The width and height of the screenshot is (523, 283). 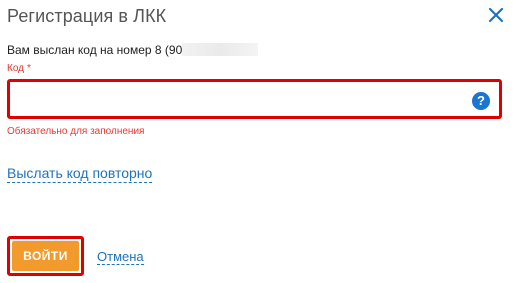 I want to click on code-input, so click(x=241, y=100).